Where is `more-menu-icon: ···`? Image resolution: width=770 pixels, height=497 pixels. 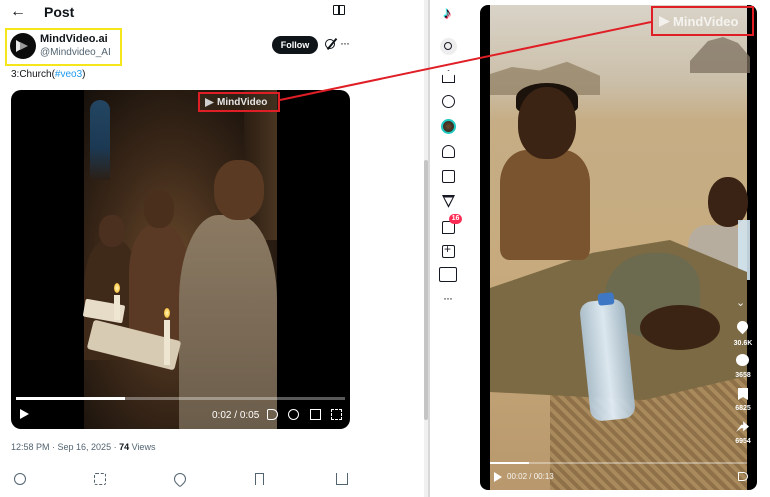 more-menu-icon: ··· is located at coordinates (448, 298).